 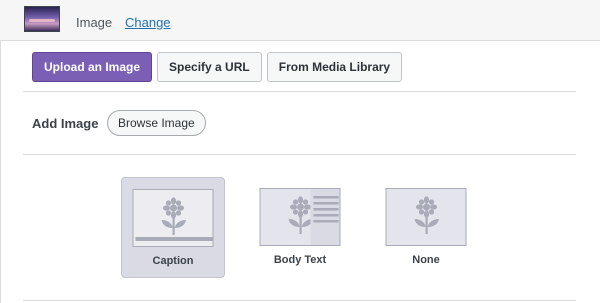 What do you see at coordinates (156, 123) in the screenshot?
I see `browse-image-button: Browse Image` at bounding box center [156, 123].